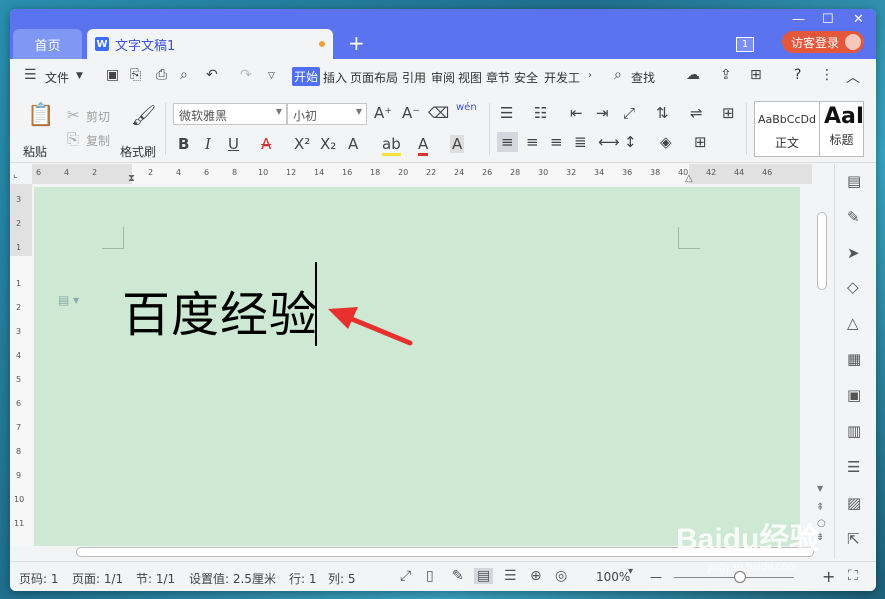 The image size is (885, 599). What do you see at coordinates (57, 77) in the screenshot?
I see `menu-file: 文件` at bounding box center [57, 77].